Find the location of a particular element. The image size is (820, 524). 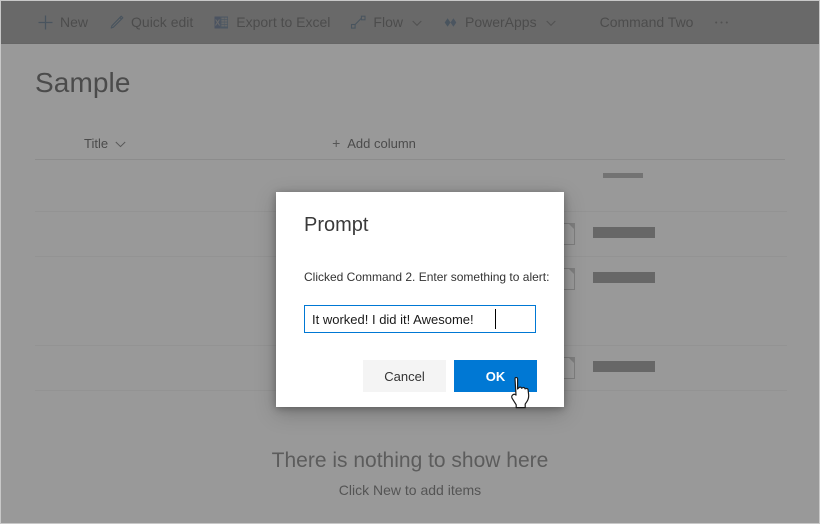

text-caret is located at coordinates (495, 319).